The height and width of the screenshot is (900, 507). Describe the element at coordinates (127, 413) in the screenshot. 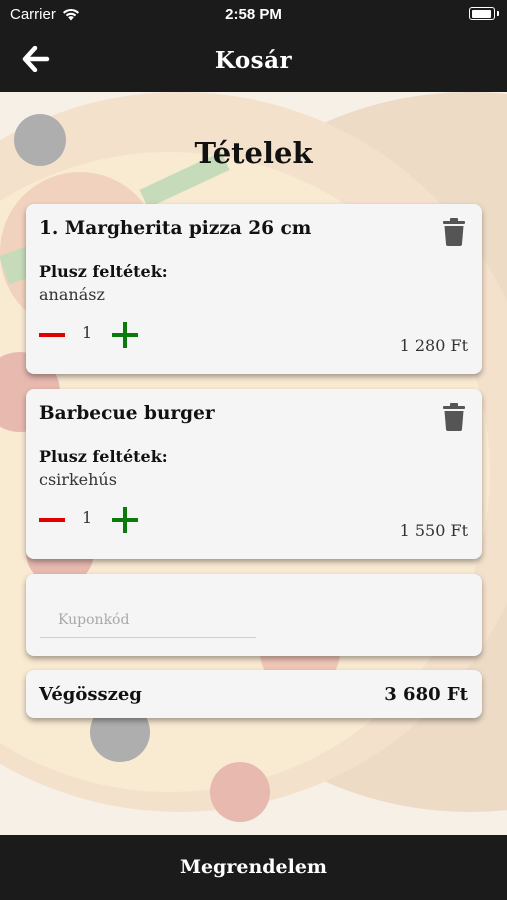

I see `item-name: Barbecue burger` at that location.